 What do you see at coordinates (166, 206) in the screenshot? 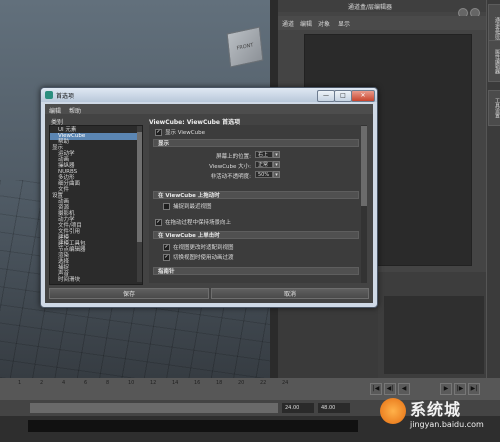
I see `snap-to-closest-checkbox` at bounding box center [166, 206].